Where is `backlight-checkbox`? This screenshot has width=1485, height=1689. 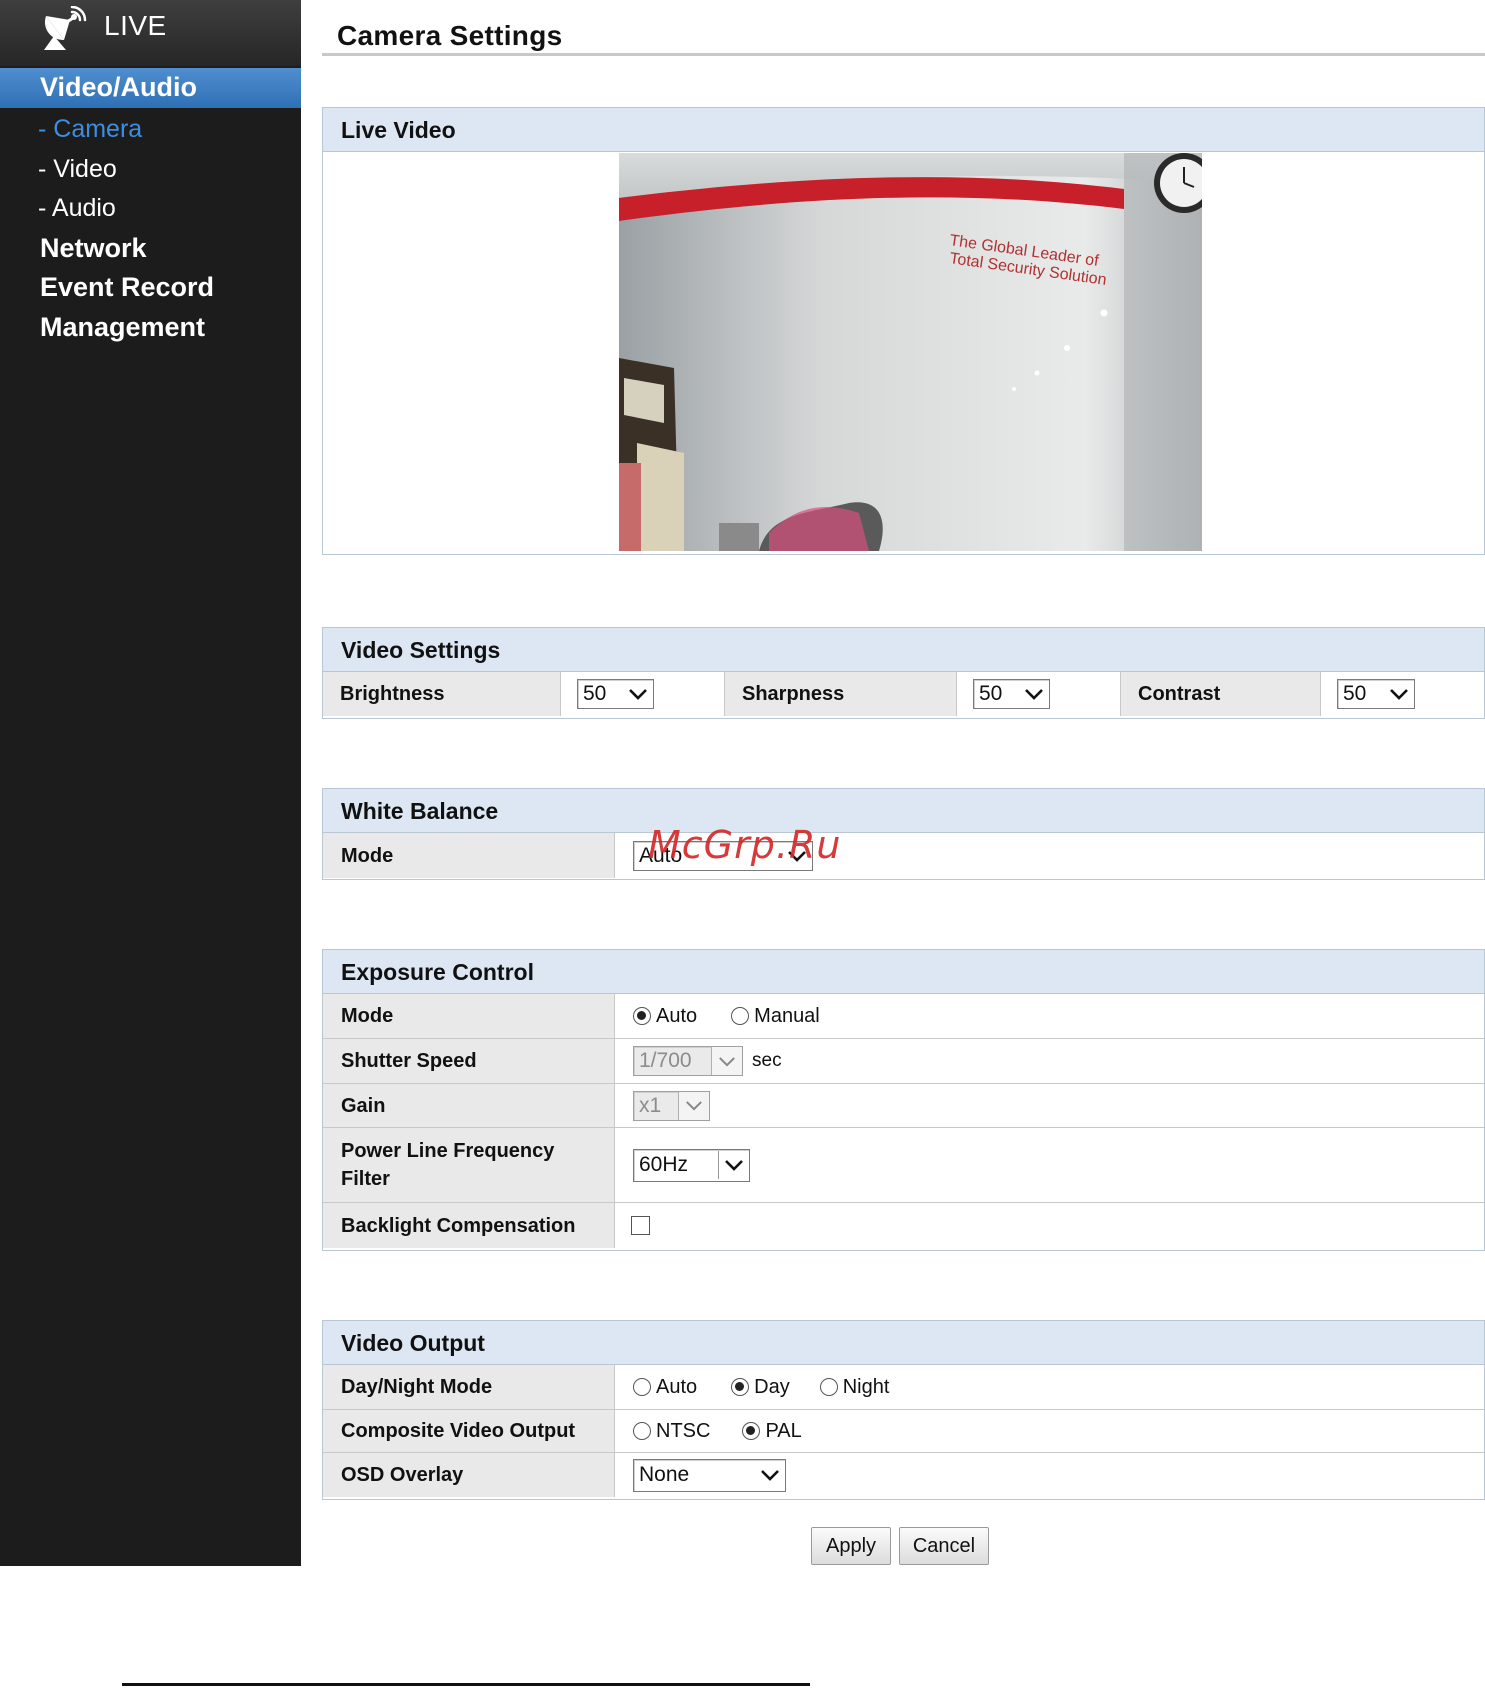 backlight-checkbox is located at coordinates (640, 1225).